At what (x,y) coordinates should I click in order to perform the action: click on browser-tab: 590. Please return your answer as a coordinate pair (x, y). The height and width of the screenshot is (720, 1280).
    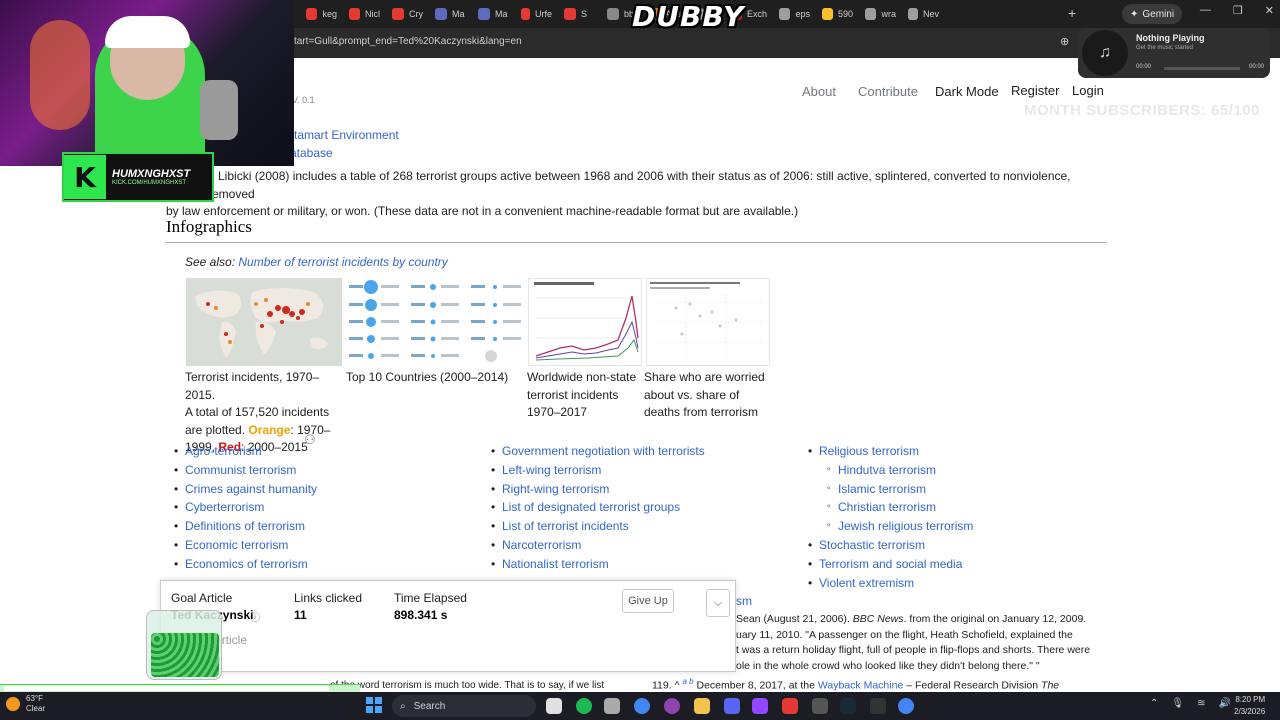
    Looking at the image, I should click on (837, 14).